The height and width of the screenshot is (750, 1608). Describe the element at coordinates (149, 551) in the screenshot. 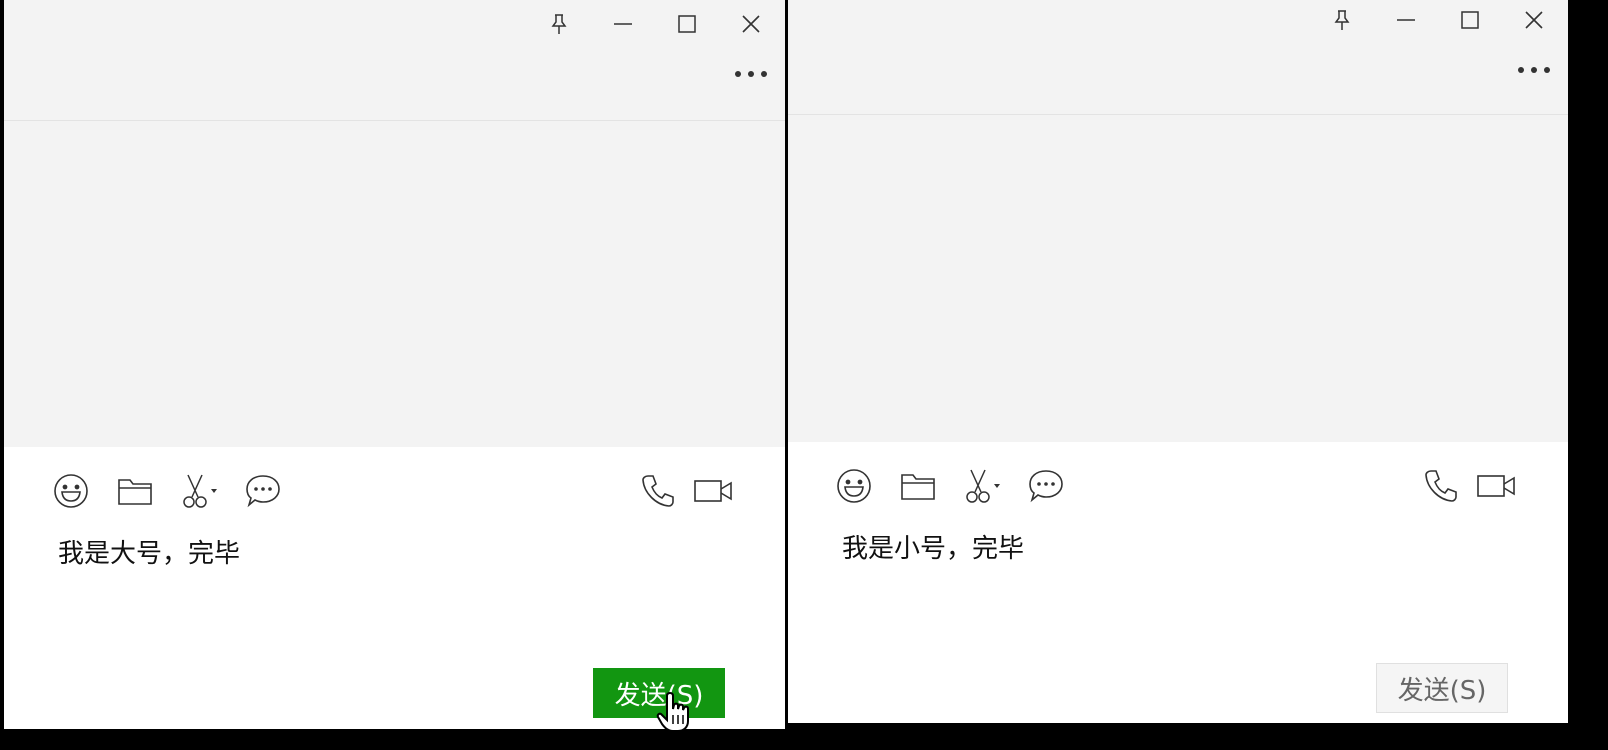

I see `message-input: 我是大号，完毕` at that location.